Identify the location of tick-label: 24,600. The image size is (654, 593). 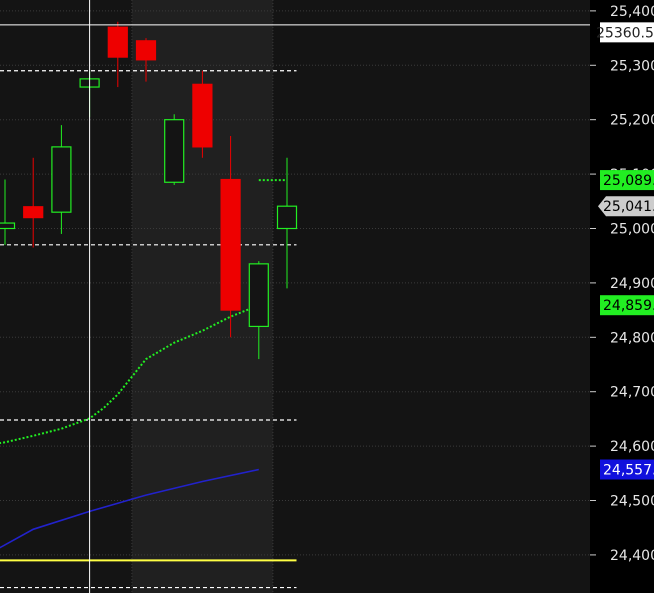
(632, 447).